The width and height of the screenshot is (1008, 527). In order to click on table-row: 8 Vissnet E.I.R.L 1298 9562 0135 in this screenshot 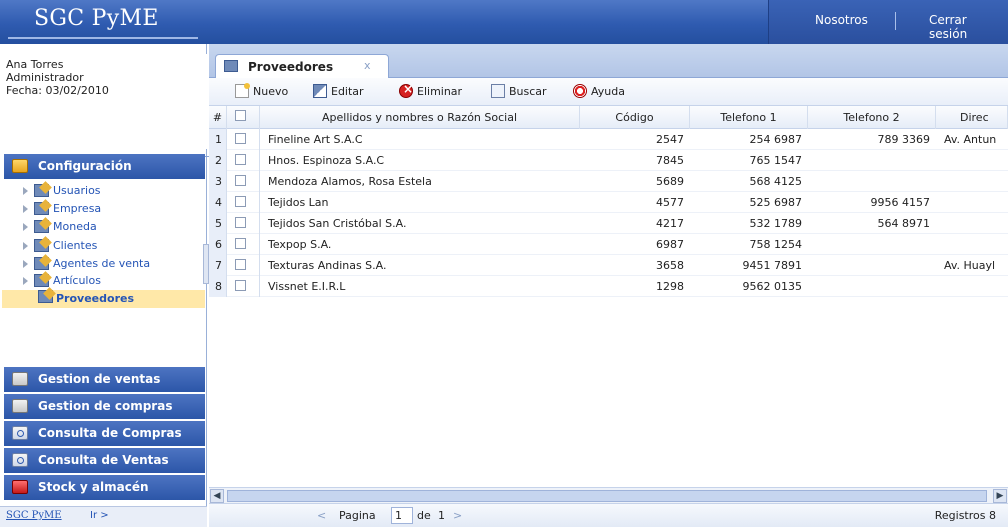, I will do `click(608, 286)`.